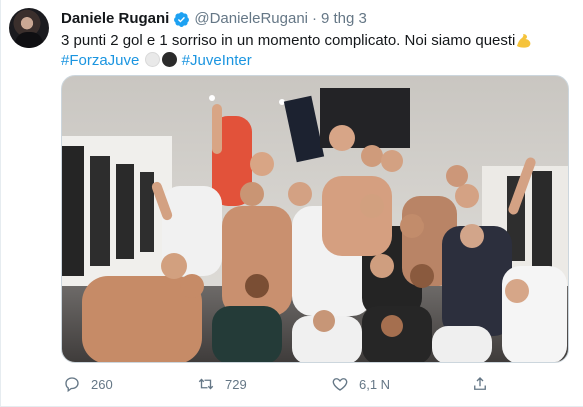 This screenshot has height=407, width=583. Describe the element at coordinates (102, 384) in the screenshot. I see `reply-count: 260` at that location.